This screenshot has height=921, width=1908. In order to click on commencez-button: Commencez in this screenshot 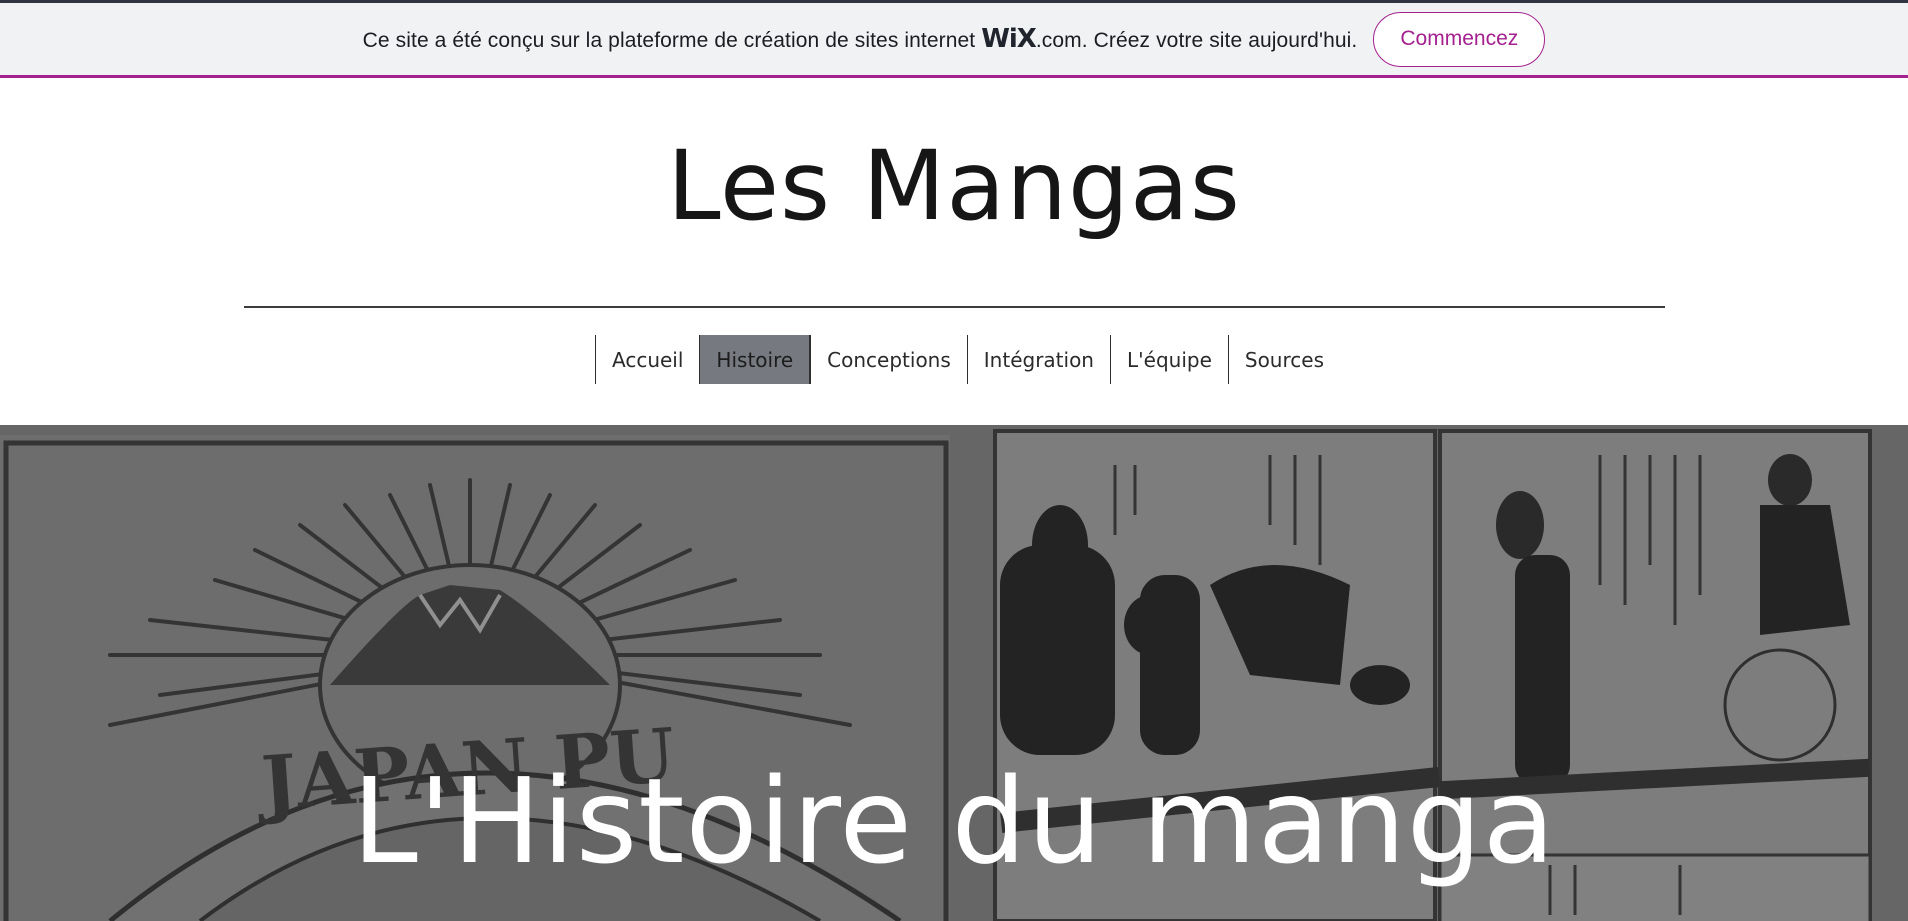, I will do `click(1459, 39)`.